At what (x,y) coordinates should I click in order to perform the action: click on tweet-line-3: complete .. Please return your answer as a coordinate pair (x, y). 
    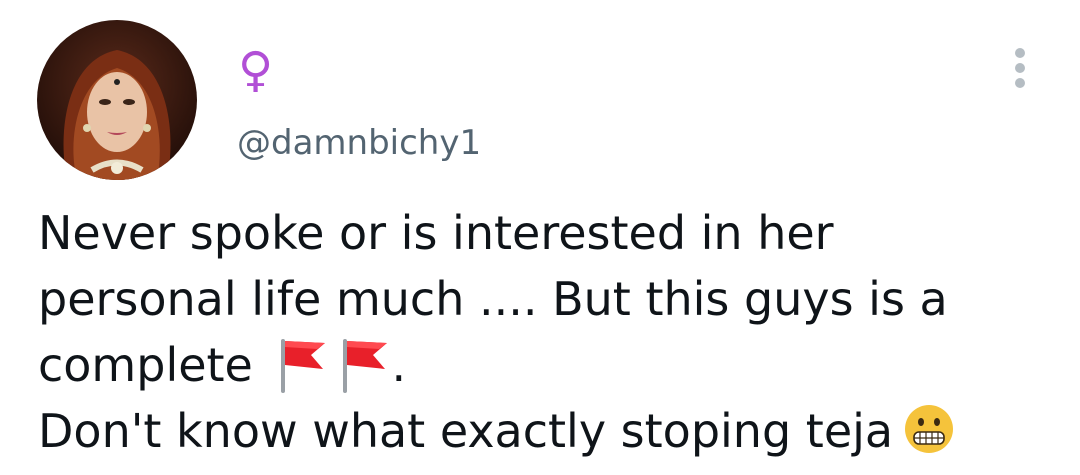
    Looking at the image, I should click on (543, 365).